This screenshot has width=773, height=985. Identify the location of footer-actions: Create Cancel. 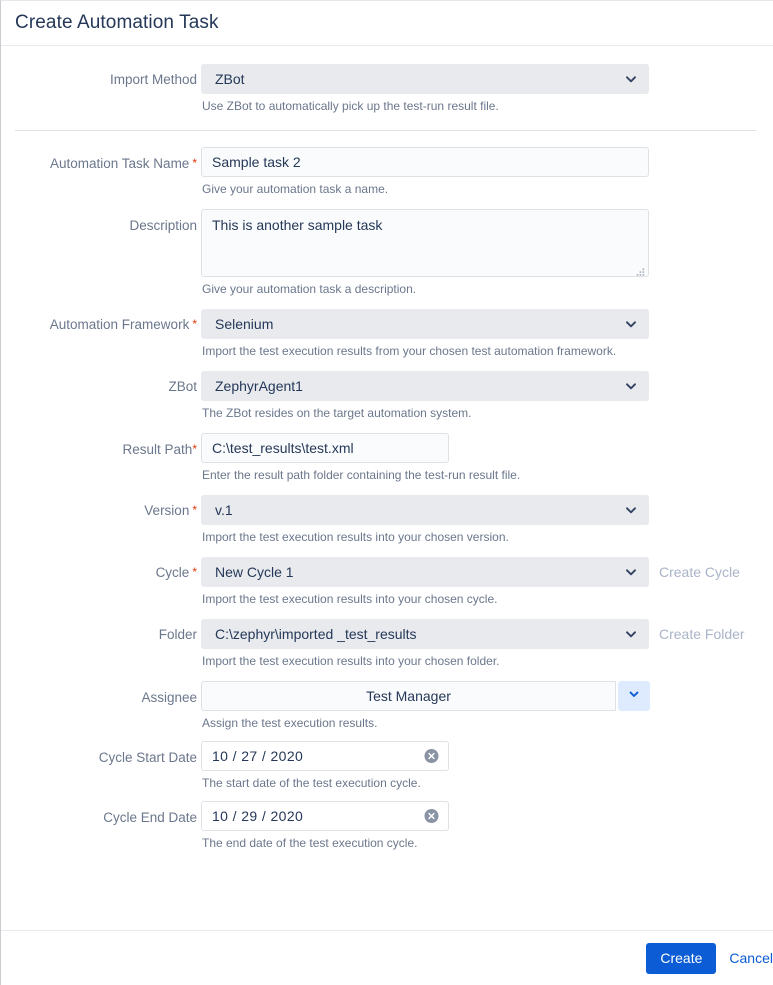
(387, 958).